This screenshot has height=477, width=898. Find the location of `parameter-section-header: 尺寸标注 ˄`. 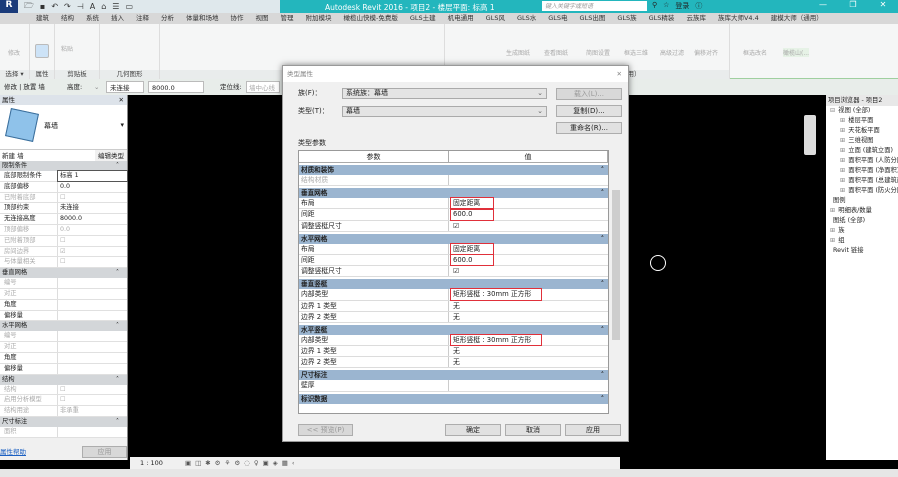

parameter-section-header: 尺寸标注 ˄ is located at coordinates (453, 375).